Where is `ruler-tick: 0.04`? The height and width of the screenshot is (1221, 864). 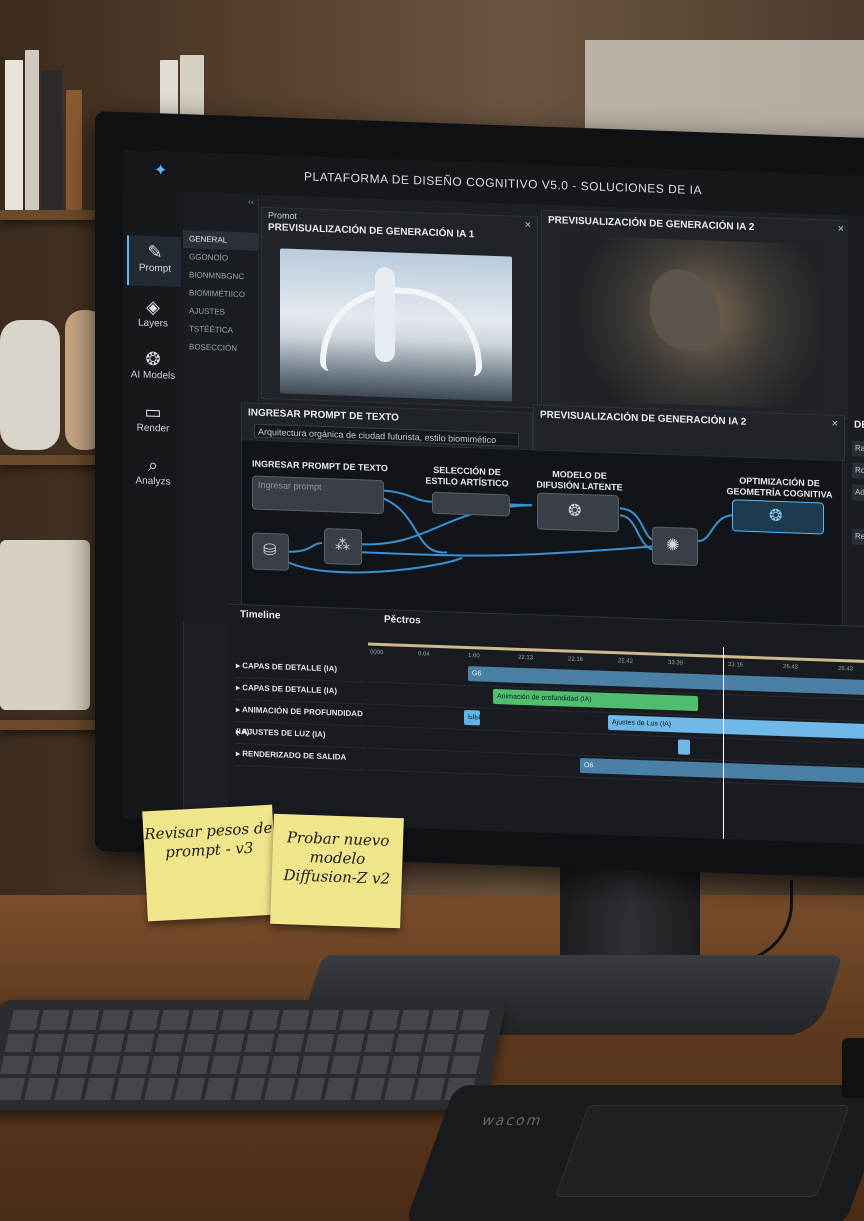
ruler-tick: 0.04 is located at coordinates (424, 654).